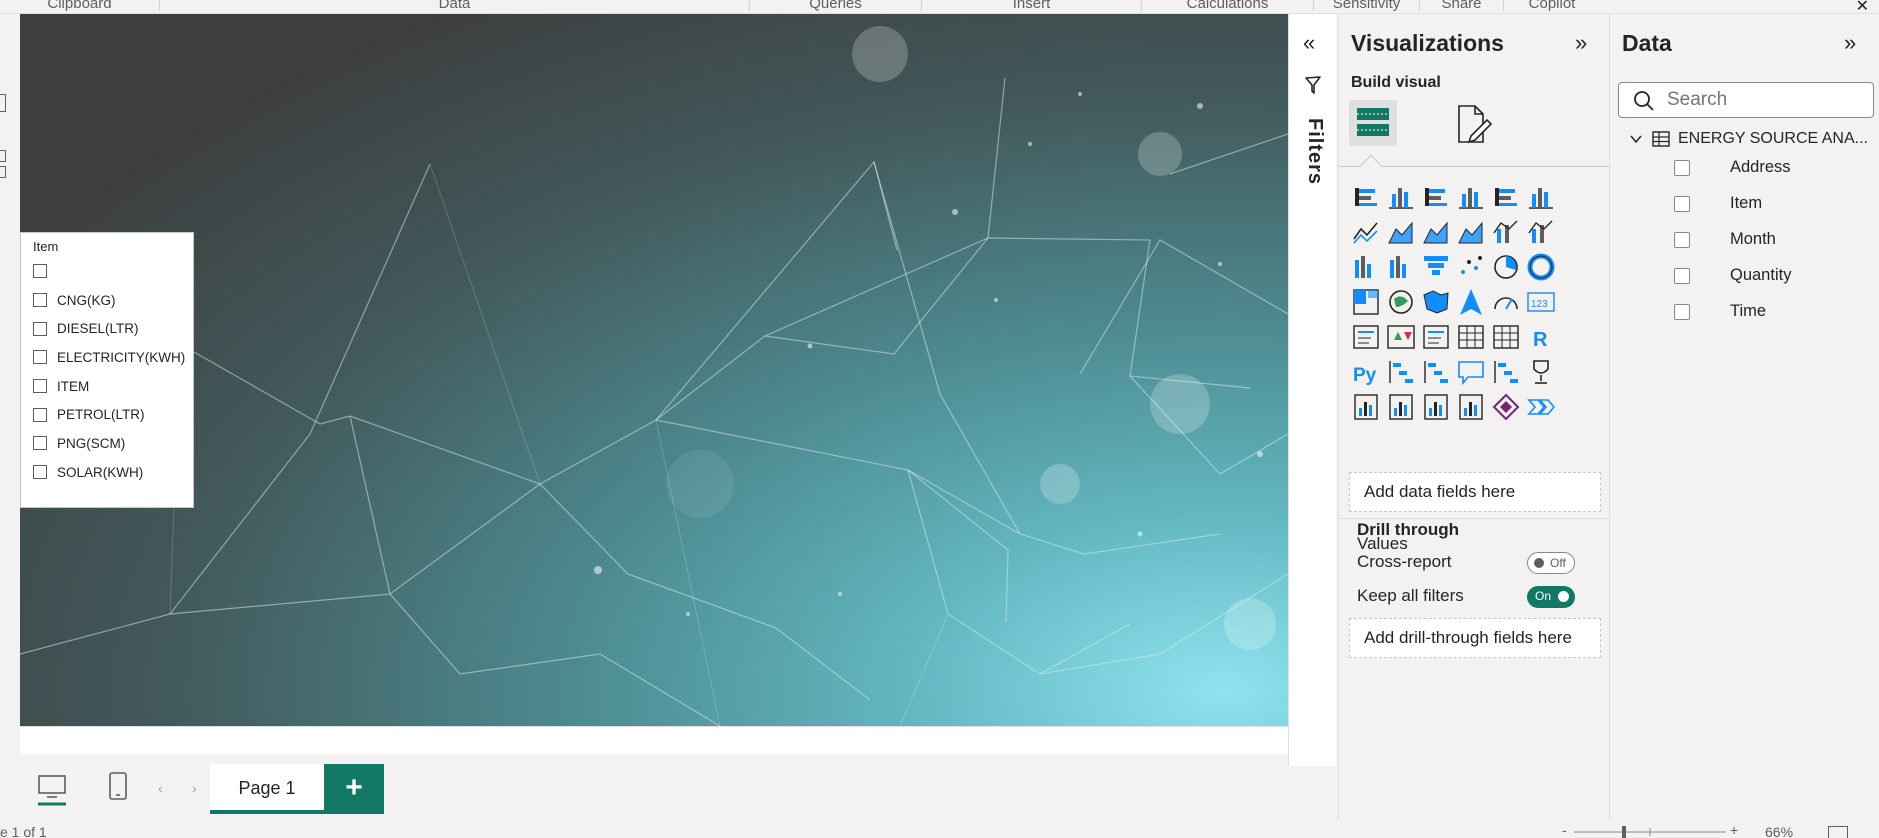 The height and width of the screenshot is (838, 1879). Describe the element at coordinates (1475, 492) in the screenshot. I see `values-well: Add data fields here` at that location.